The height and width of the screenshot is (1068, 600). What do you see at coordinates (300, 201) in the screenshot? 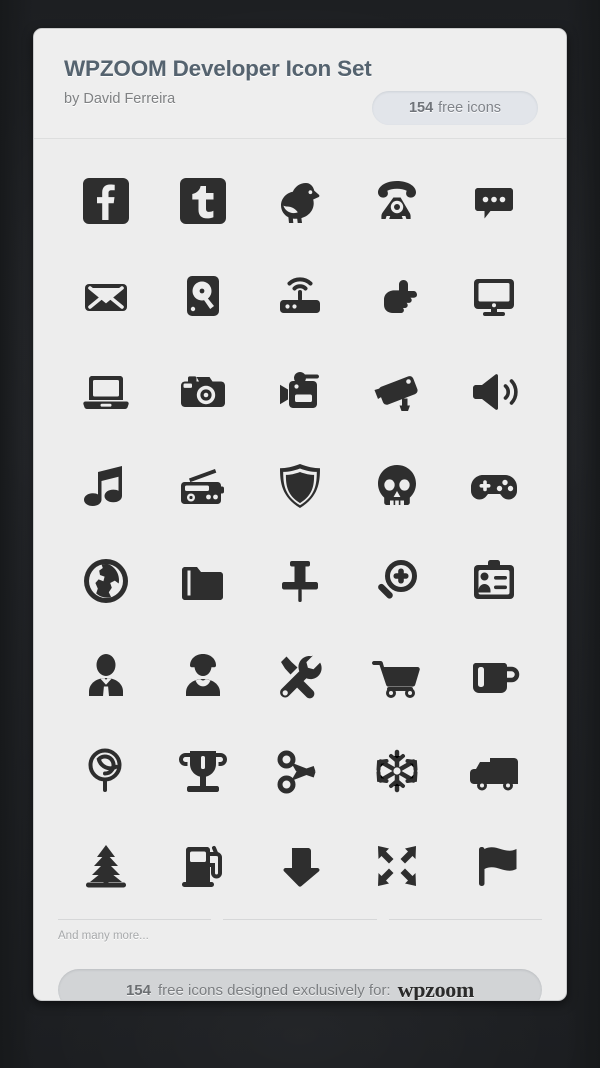
I see `bird-icon` at bounding box center [300, 201].